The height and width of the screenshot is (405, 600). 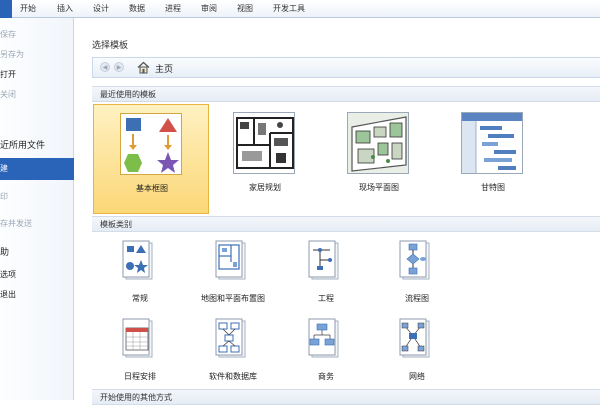 I want to click on category-flowchart: 流程图, so click(x=417, y=275).